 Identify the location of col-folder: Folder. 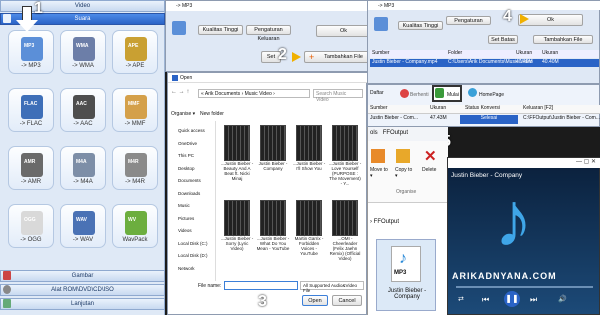
(455, 53).